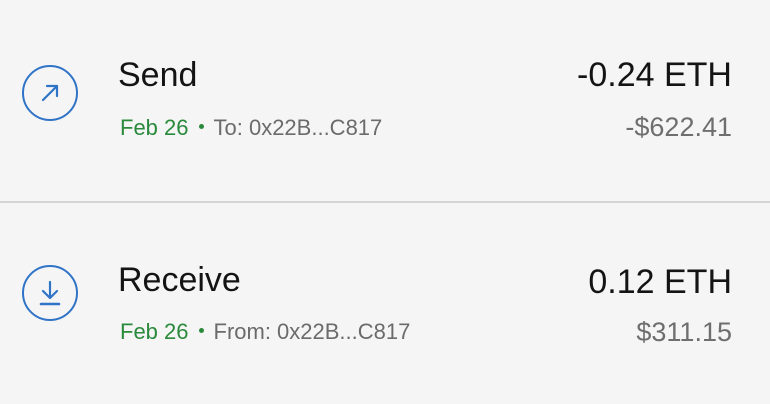  Describe the element at coordinates (50, 93) in the screenshot. I see `arrow-up-right-icon` at that location.